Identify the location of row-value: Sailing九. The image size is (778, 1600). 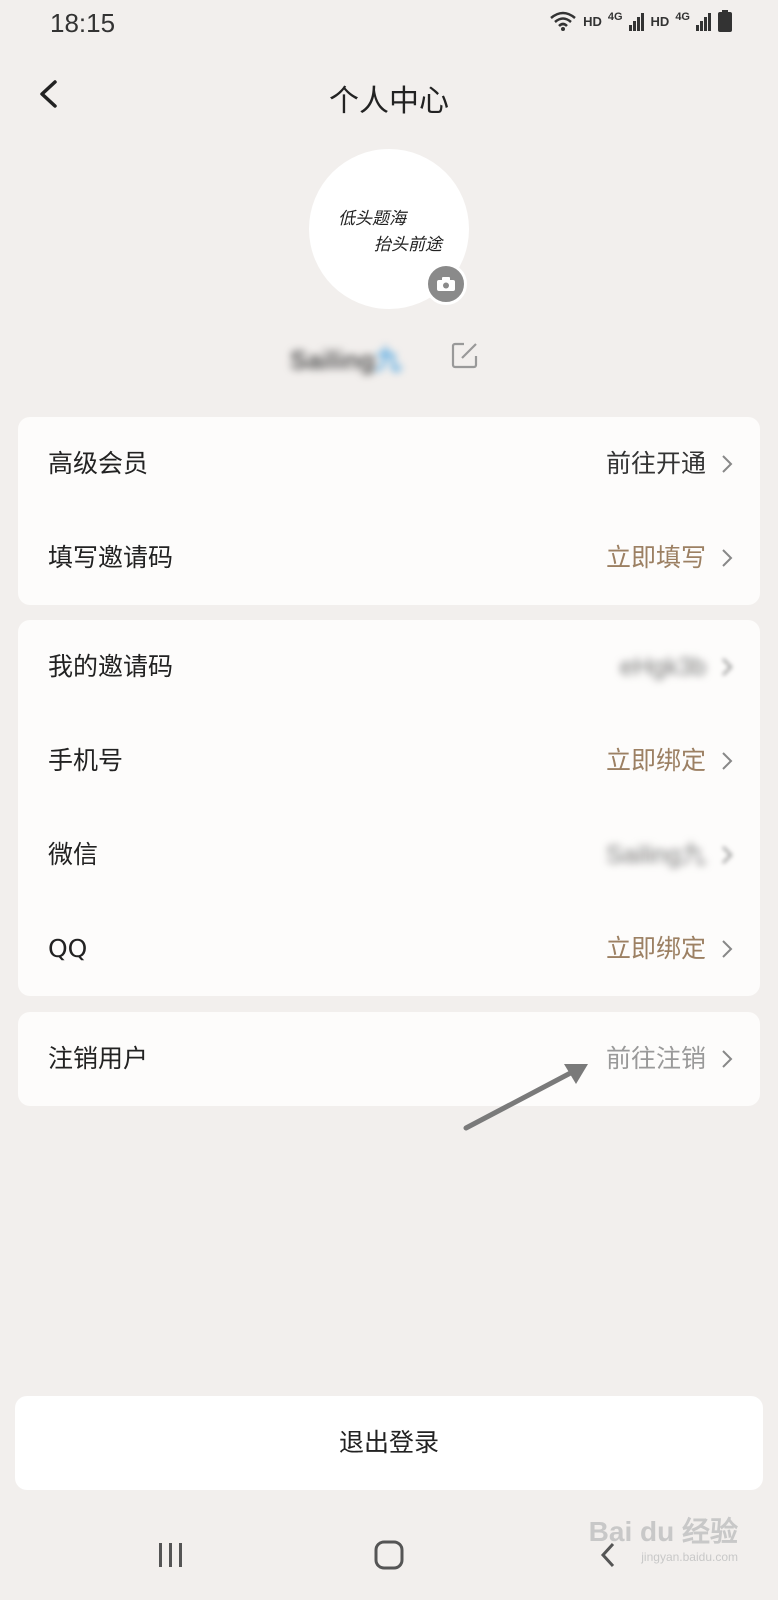
(655, 855).